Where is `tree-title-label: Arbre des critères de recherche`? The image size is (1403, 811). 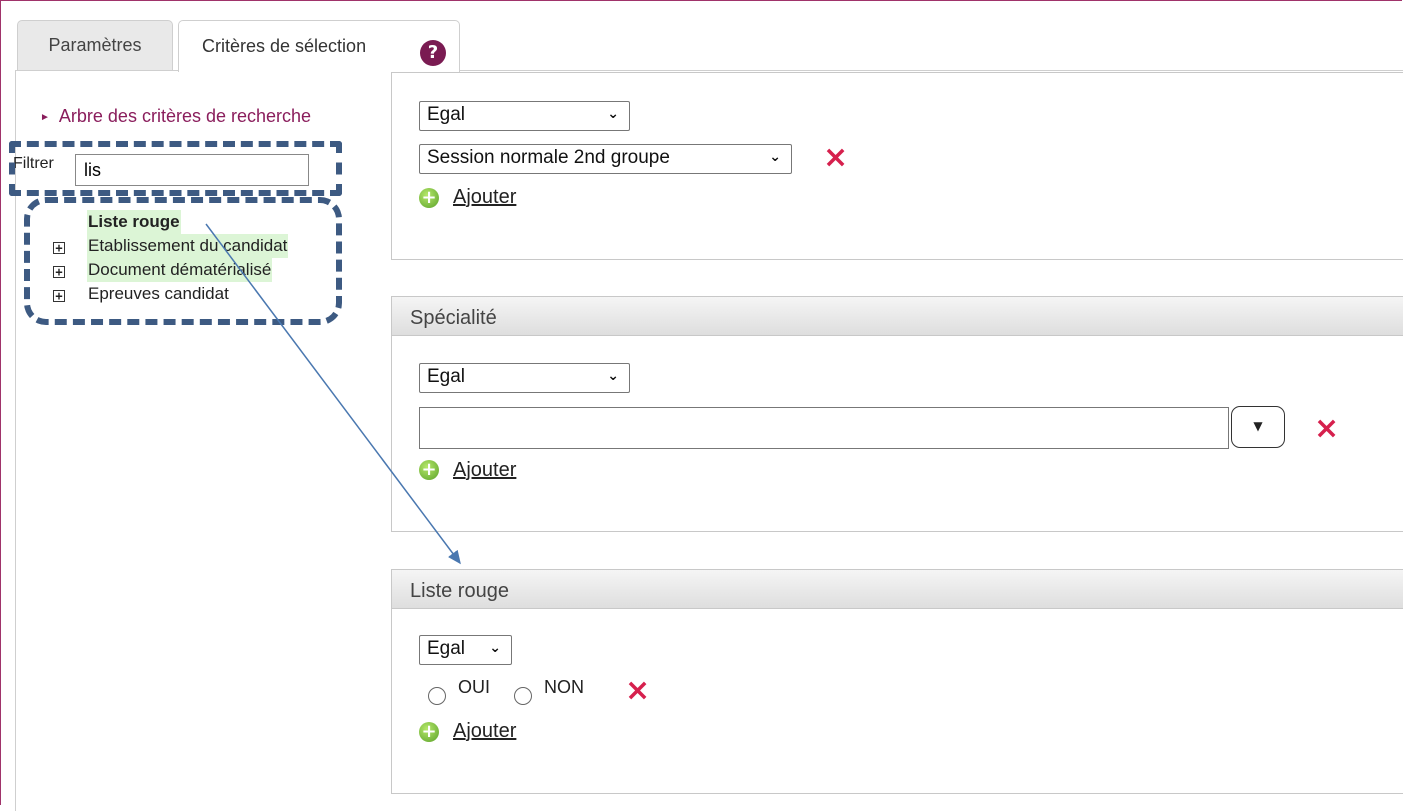 tree-title-label: Arbre des critères de recherche is located at coordinates (185, 116).